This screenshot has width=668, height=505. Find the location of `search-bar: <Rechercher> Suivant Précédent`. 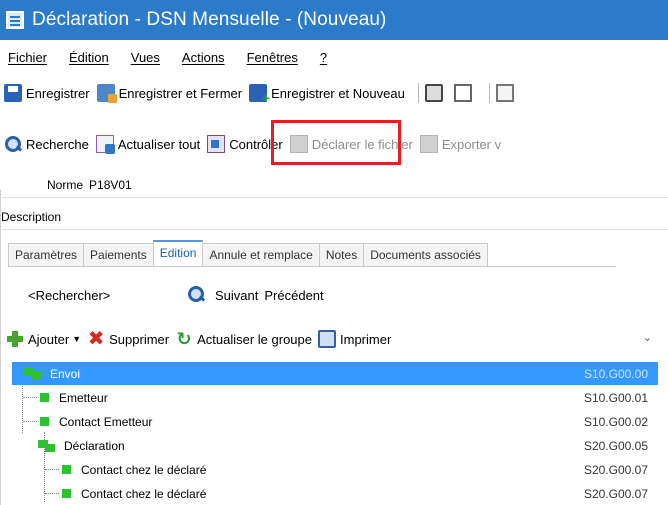

search-bar: <Rechercher> Suivant Précédent is located at coordinates (174, 295).